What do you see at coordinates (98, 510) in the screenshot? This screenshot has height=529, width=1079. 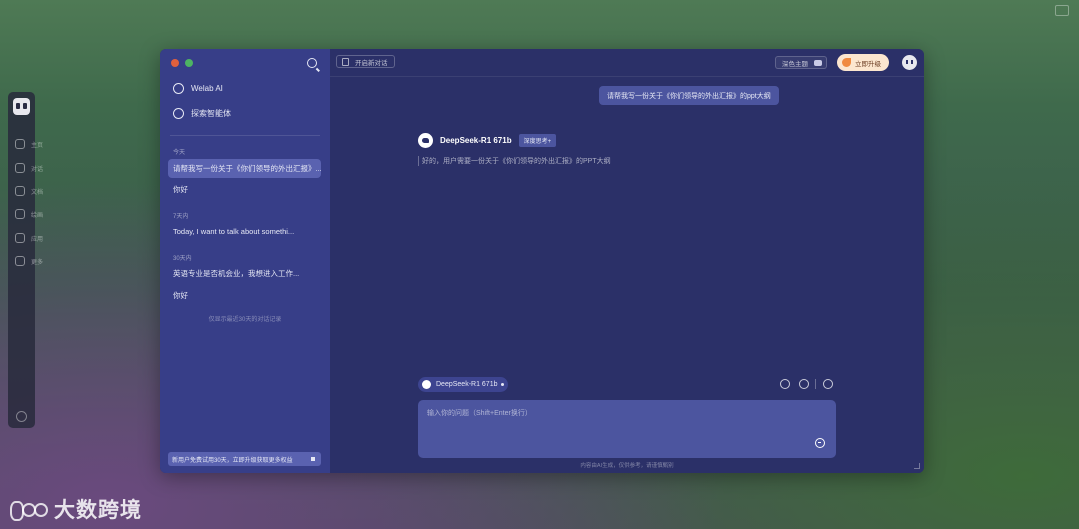 I see `watermark-text: 大数跨境` at bounding box center [98, 510].